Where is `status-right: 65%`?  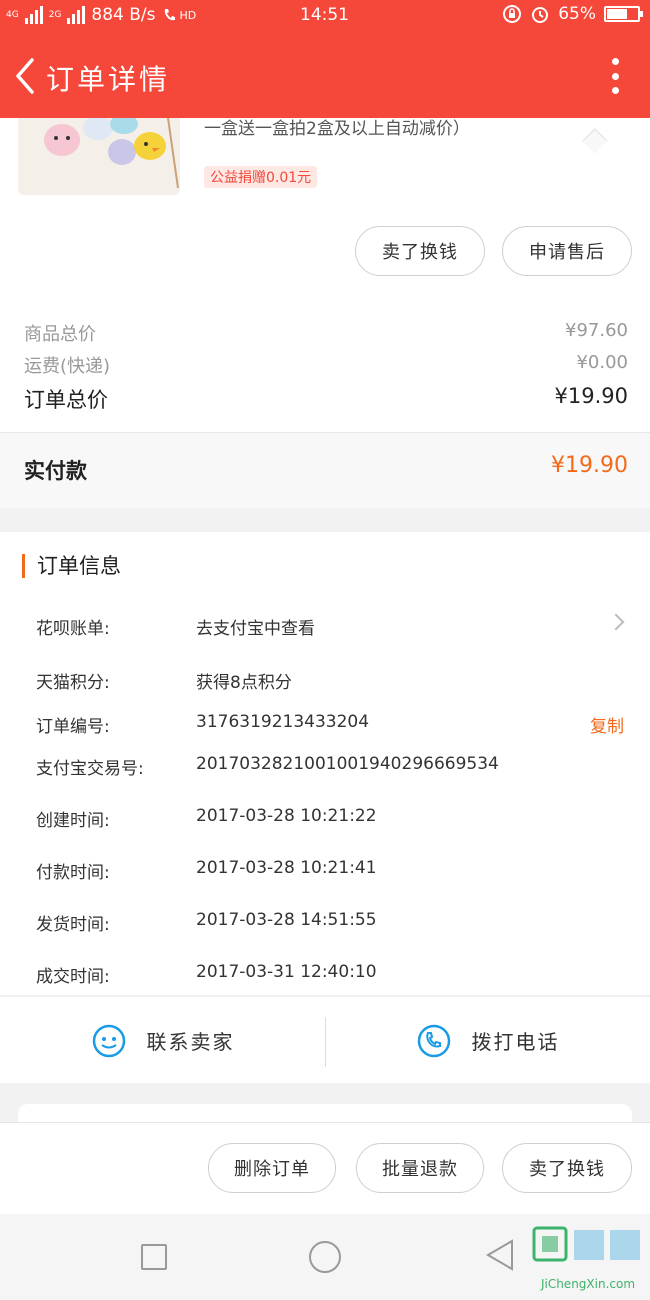
status-right: 65% is located at coordinates (572, 14).